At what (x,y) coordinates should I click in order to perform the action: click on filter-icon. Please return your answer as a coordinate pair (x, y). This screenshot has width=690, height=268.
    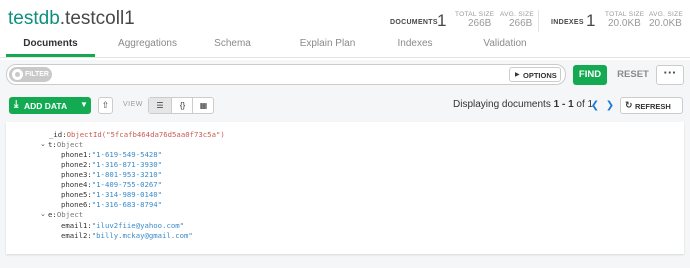
    Looking at the image, I should click on (17, 74).